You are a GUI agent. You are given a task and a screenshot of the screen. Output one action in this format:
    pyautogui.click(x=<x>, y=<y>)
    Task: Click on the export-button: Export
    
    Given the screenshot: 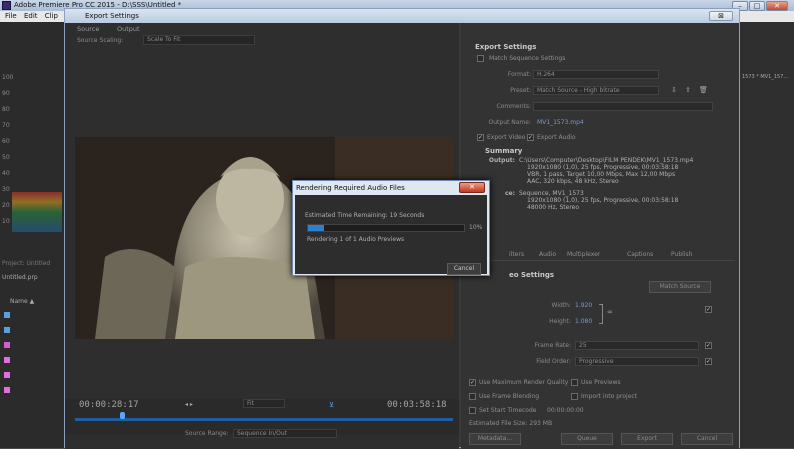 What is the action you would take?
    pyautogui.click(x=647, y=439)
    